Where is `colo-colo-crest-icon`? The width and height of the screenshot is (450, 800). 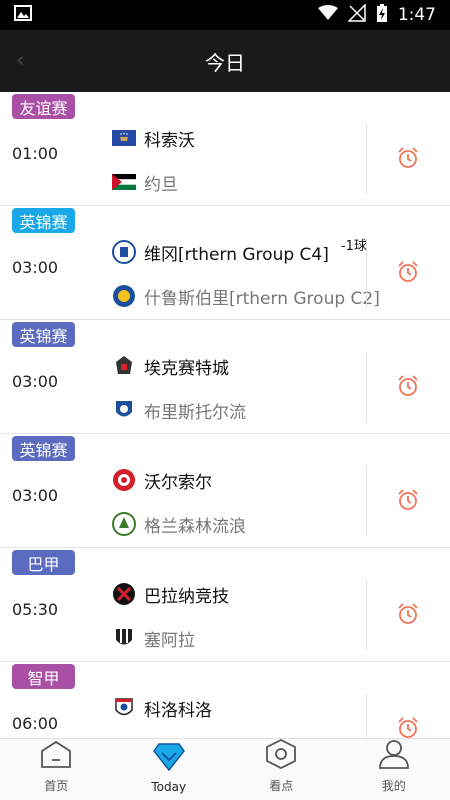 colo-colo-crest-icon is located at coordinates (124, 708).